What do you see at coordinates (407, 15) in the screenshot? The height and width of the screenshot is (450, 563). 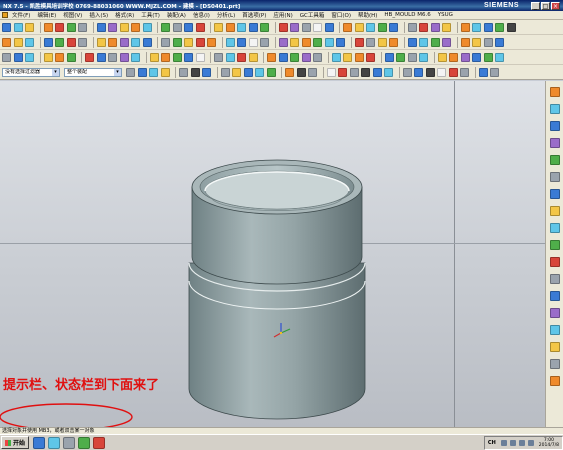 I see `menu-hb-mould: HB_MOULD M6.6` at bounding box center [407, 15].